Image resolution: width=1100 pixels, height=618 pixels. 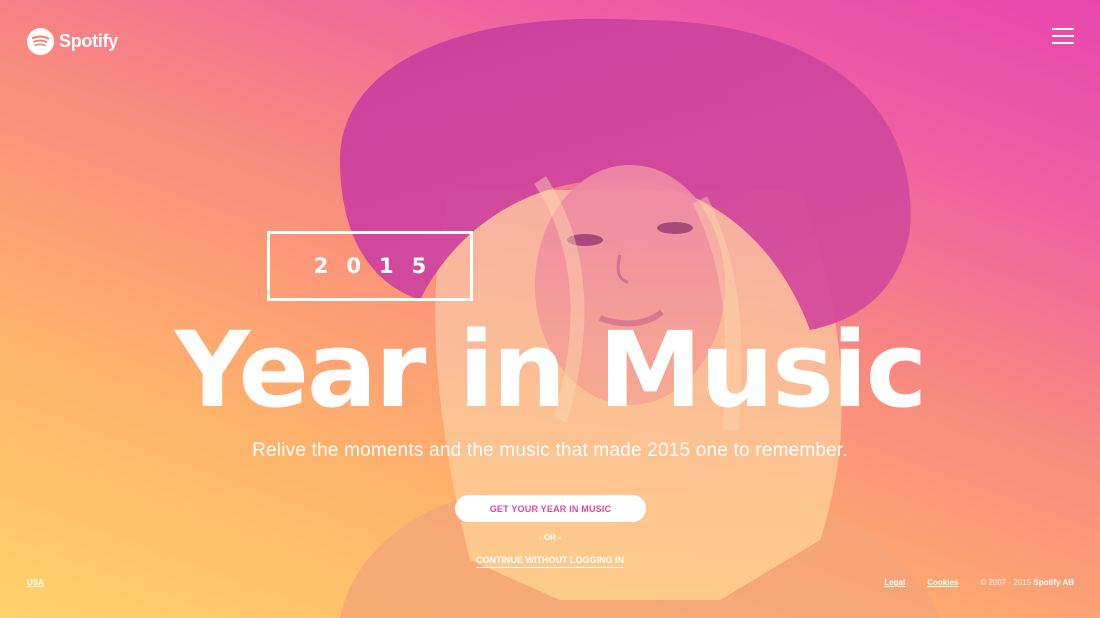 I want to click on year-badge: 2015, so click(x=370, y=266).